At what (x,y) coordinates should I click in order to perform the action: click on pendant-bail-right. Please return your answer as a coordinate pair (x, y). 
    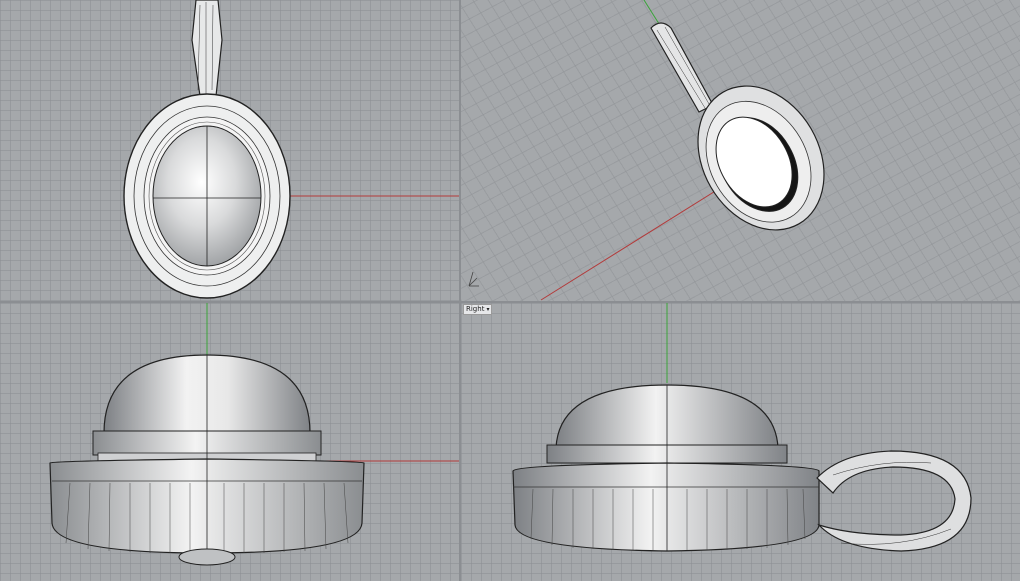
    Looking at the image, I should click on (894, 501).